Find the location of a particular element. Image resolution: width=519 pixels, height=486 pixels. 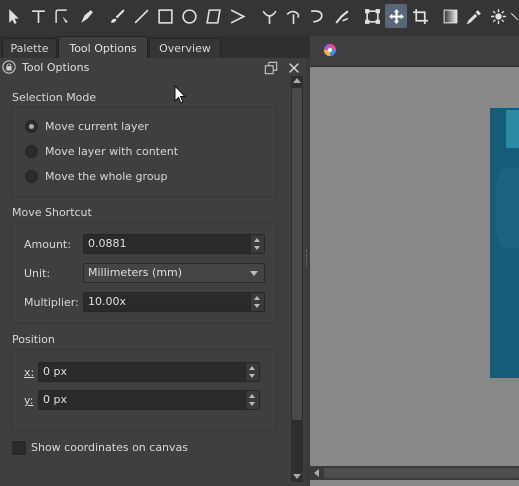

smart-patch-icon is located at coordinates (498, 16).